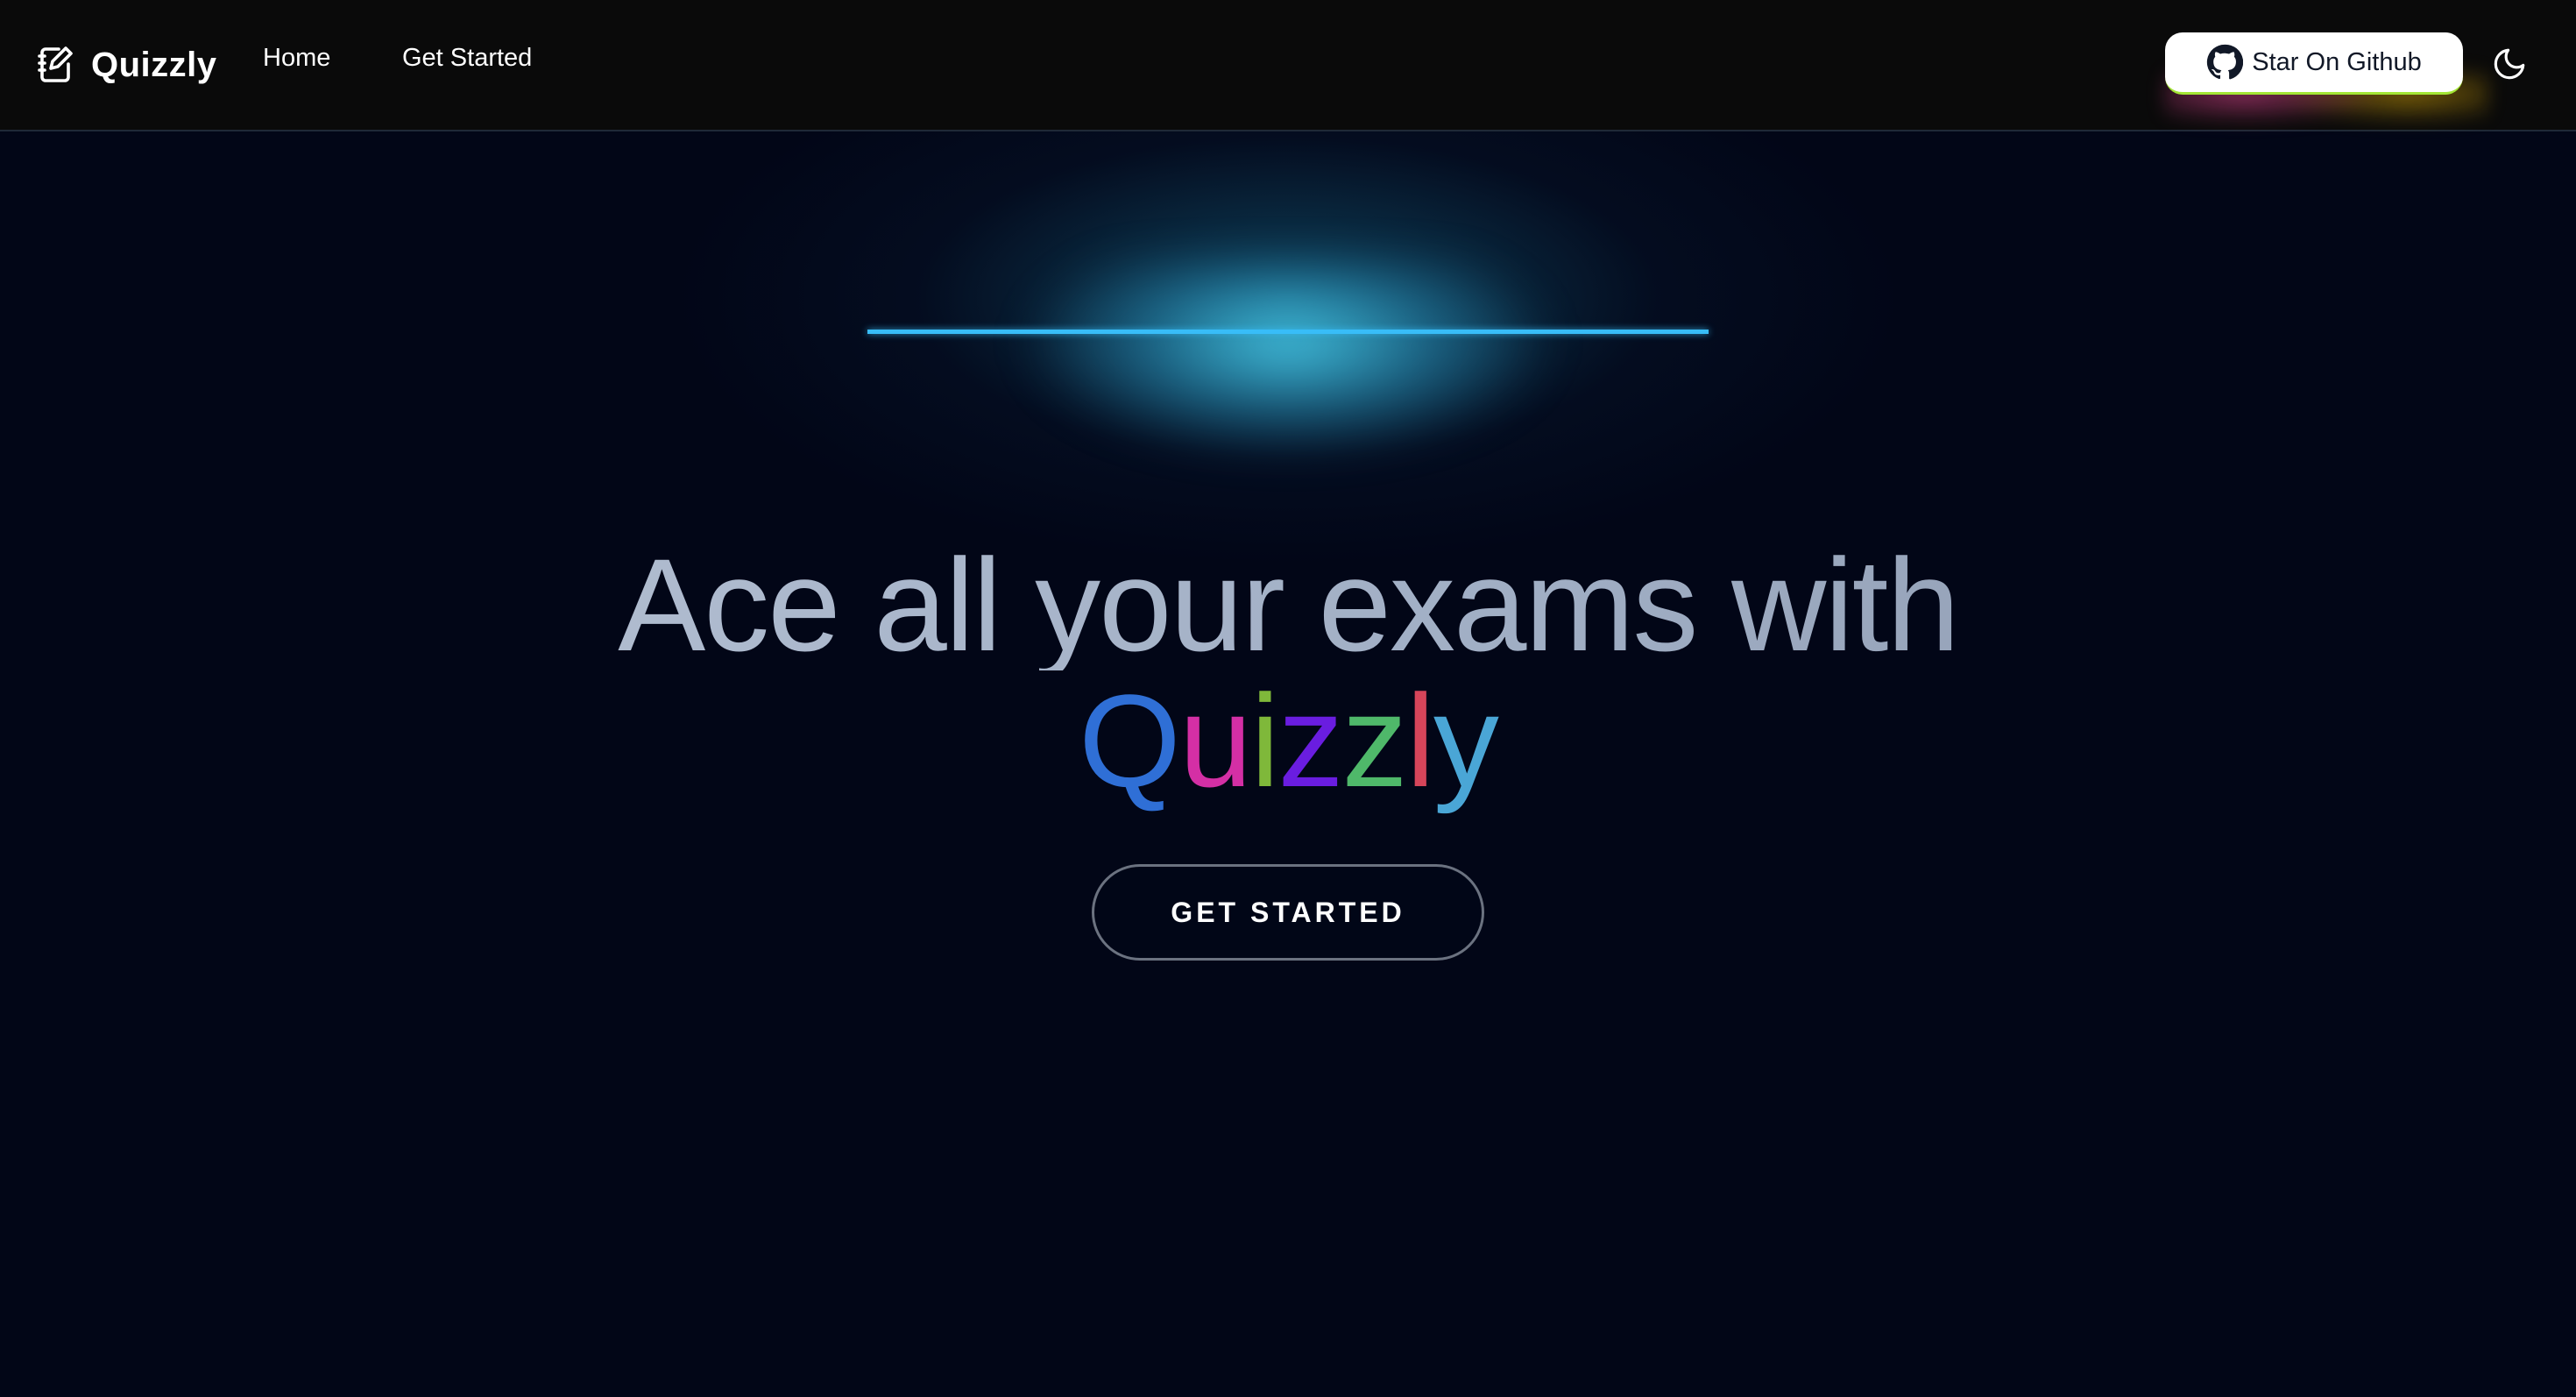 Image resolution: width=2576 pixels, height=1397 pixels. I want to click on hero-brand-word: Quizzly, so click(1288, 740).